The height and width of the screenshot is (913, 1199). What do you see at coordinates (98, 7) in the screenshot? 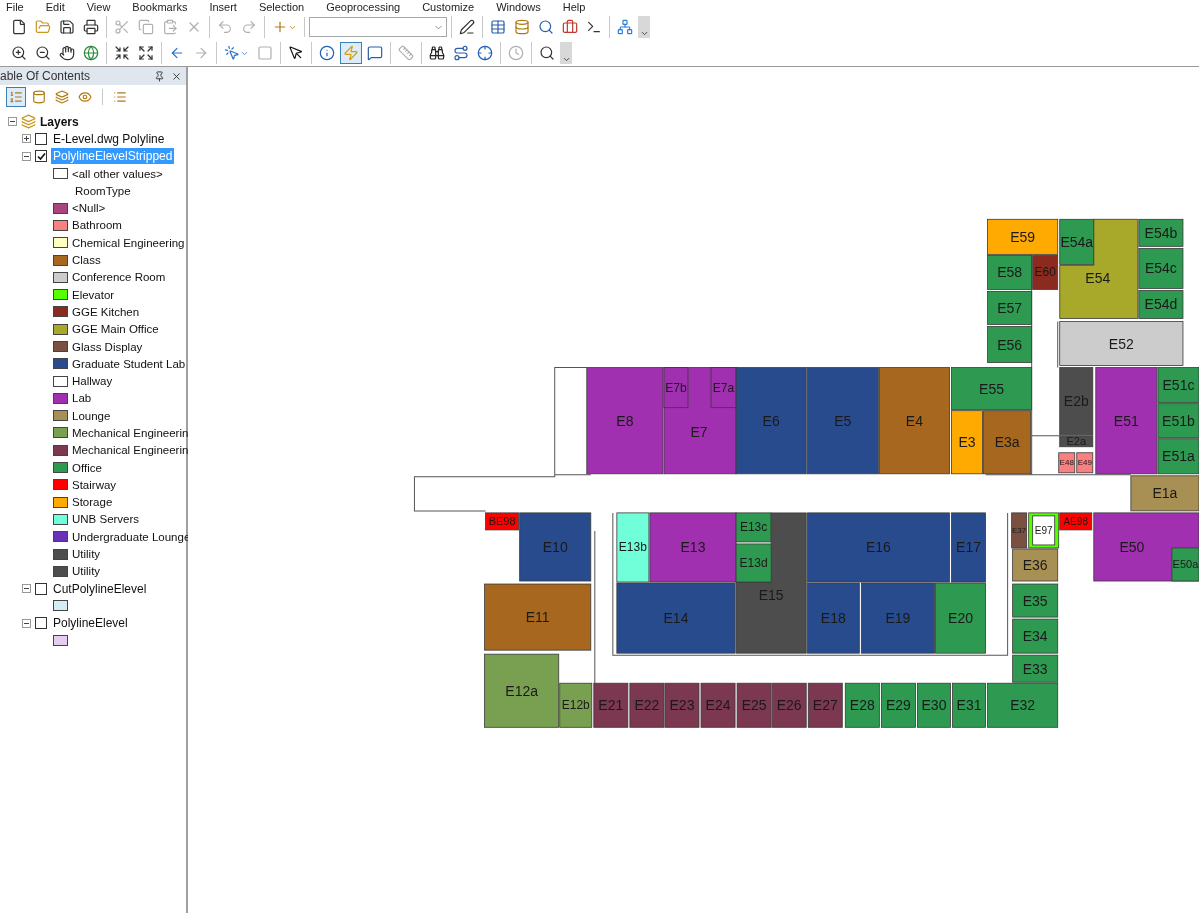
I see `menu-item: View` at bounding box center [98, 7].